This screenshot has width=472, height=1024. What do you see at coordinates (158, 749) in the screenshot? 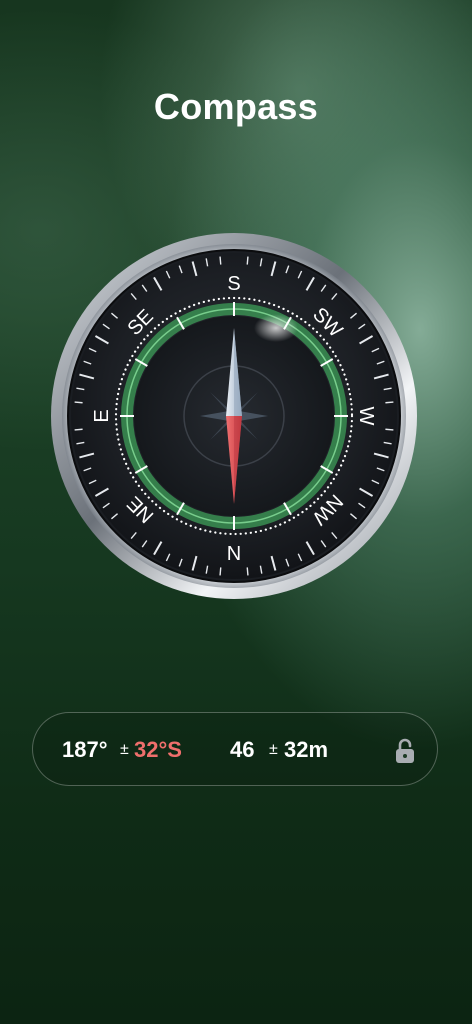
I see `heading-accuracy: 32°S` at bounding box center [158, 749].